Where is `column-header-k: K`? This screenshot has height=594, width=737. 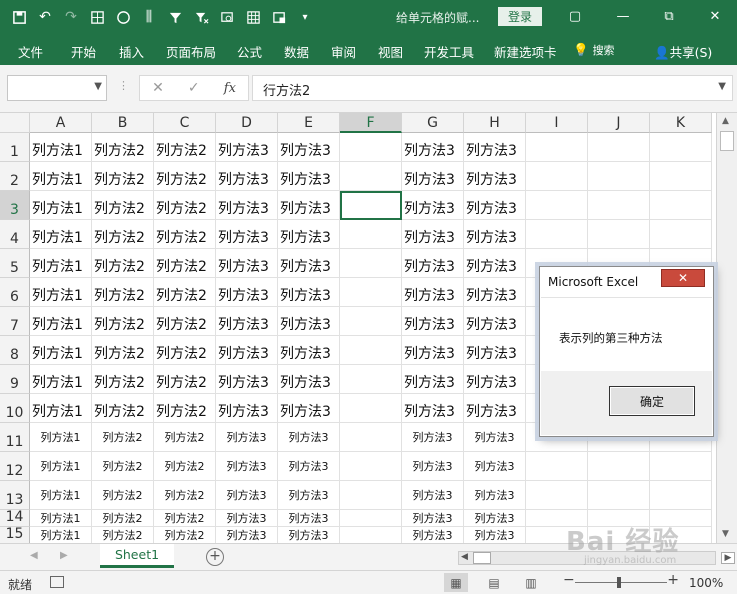 column-header-k: K is located at coordinates (681, 123).